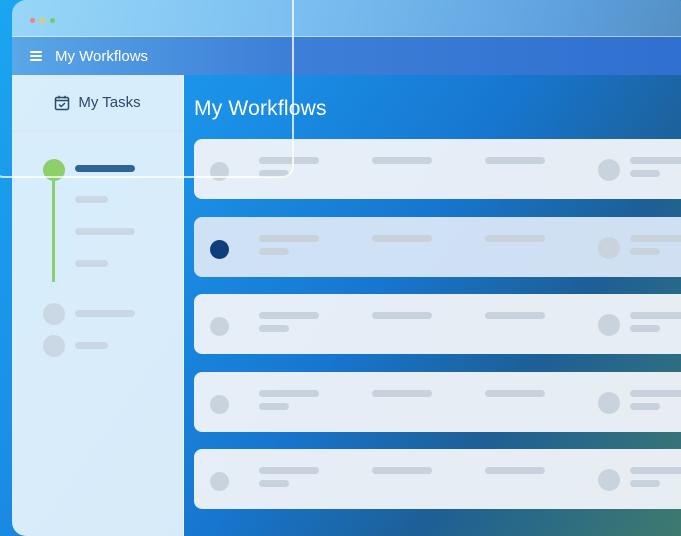 The width and height of the screenshot is (681, 536). I want to click on maximize-window-dot, so click(52, 20).